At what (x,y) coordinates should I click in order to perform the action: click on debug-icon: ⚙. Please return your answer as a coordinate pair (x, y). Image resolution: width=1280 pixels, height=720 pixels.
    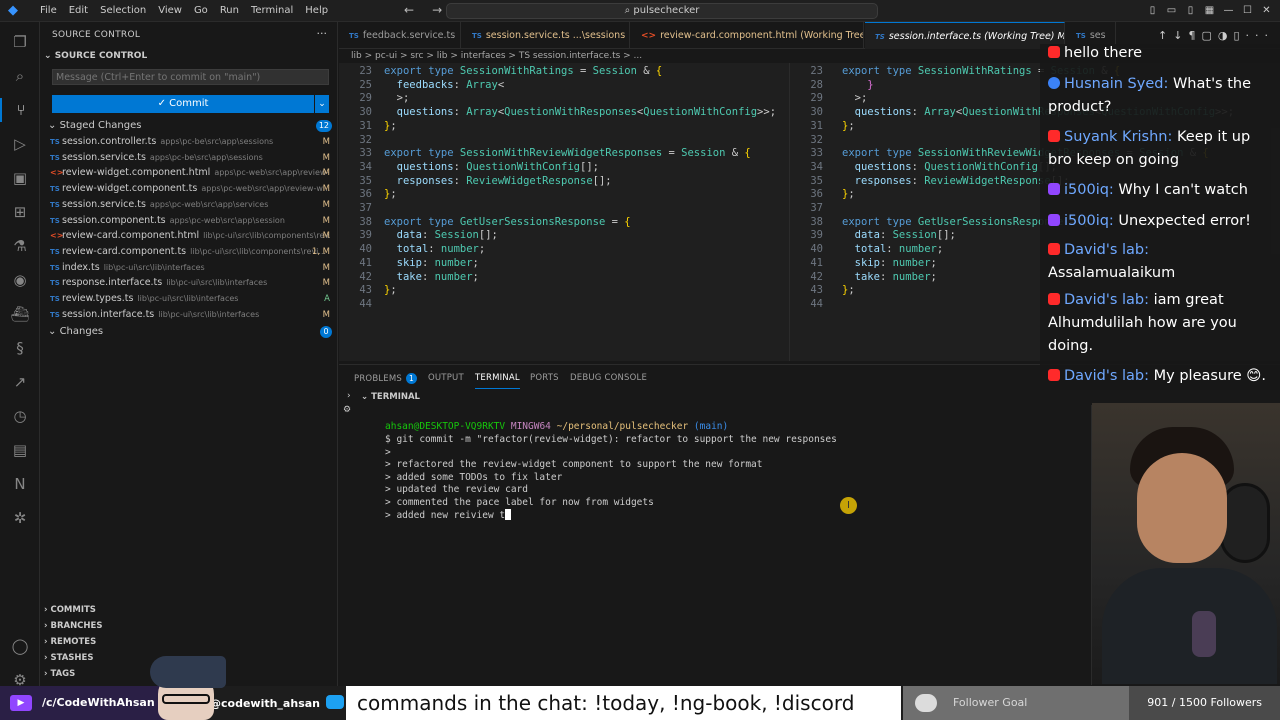
    Looking at the image, I should click on (347, 410).